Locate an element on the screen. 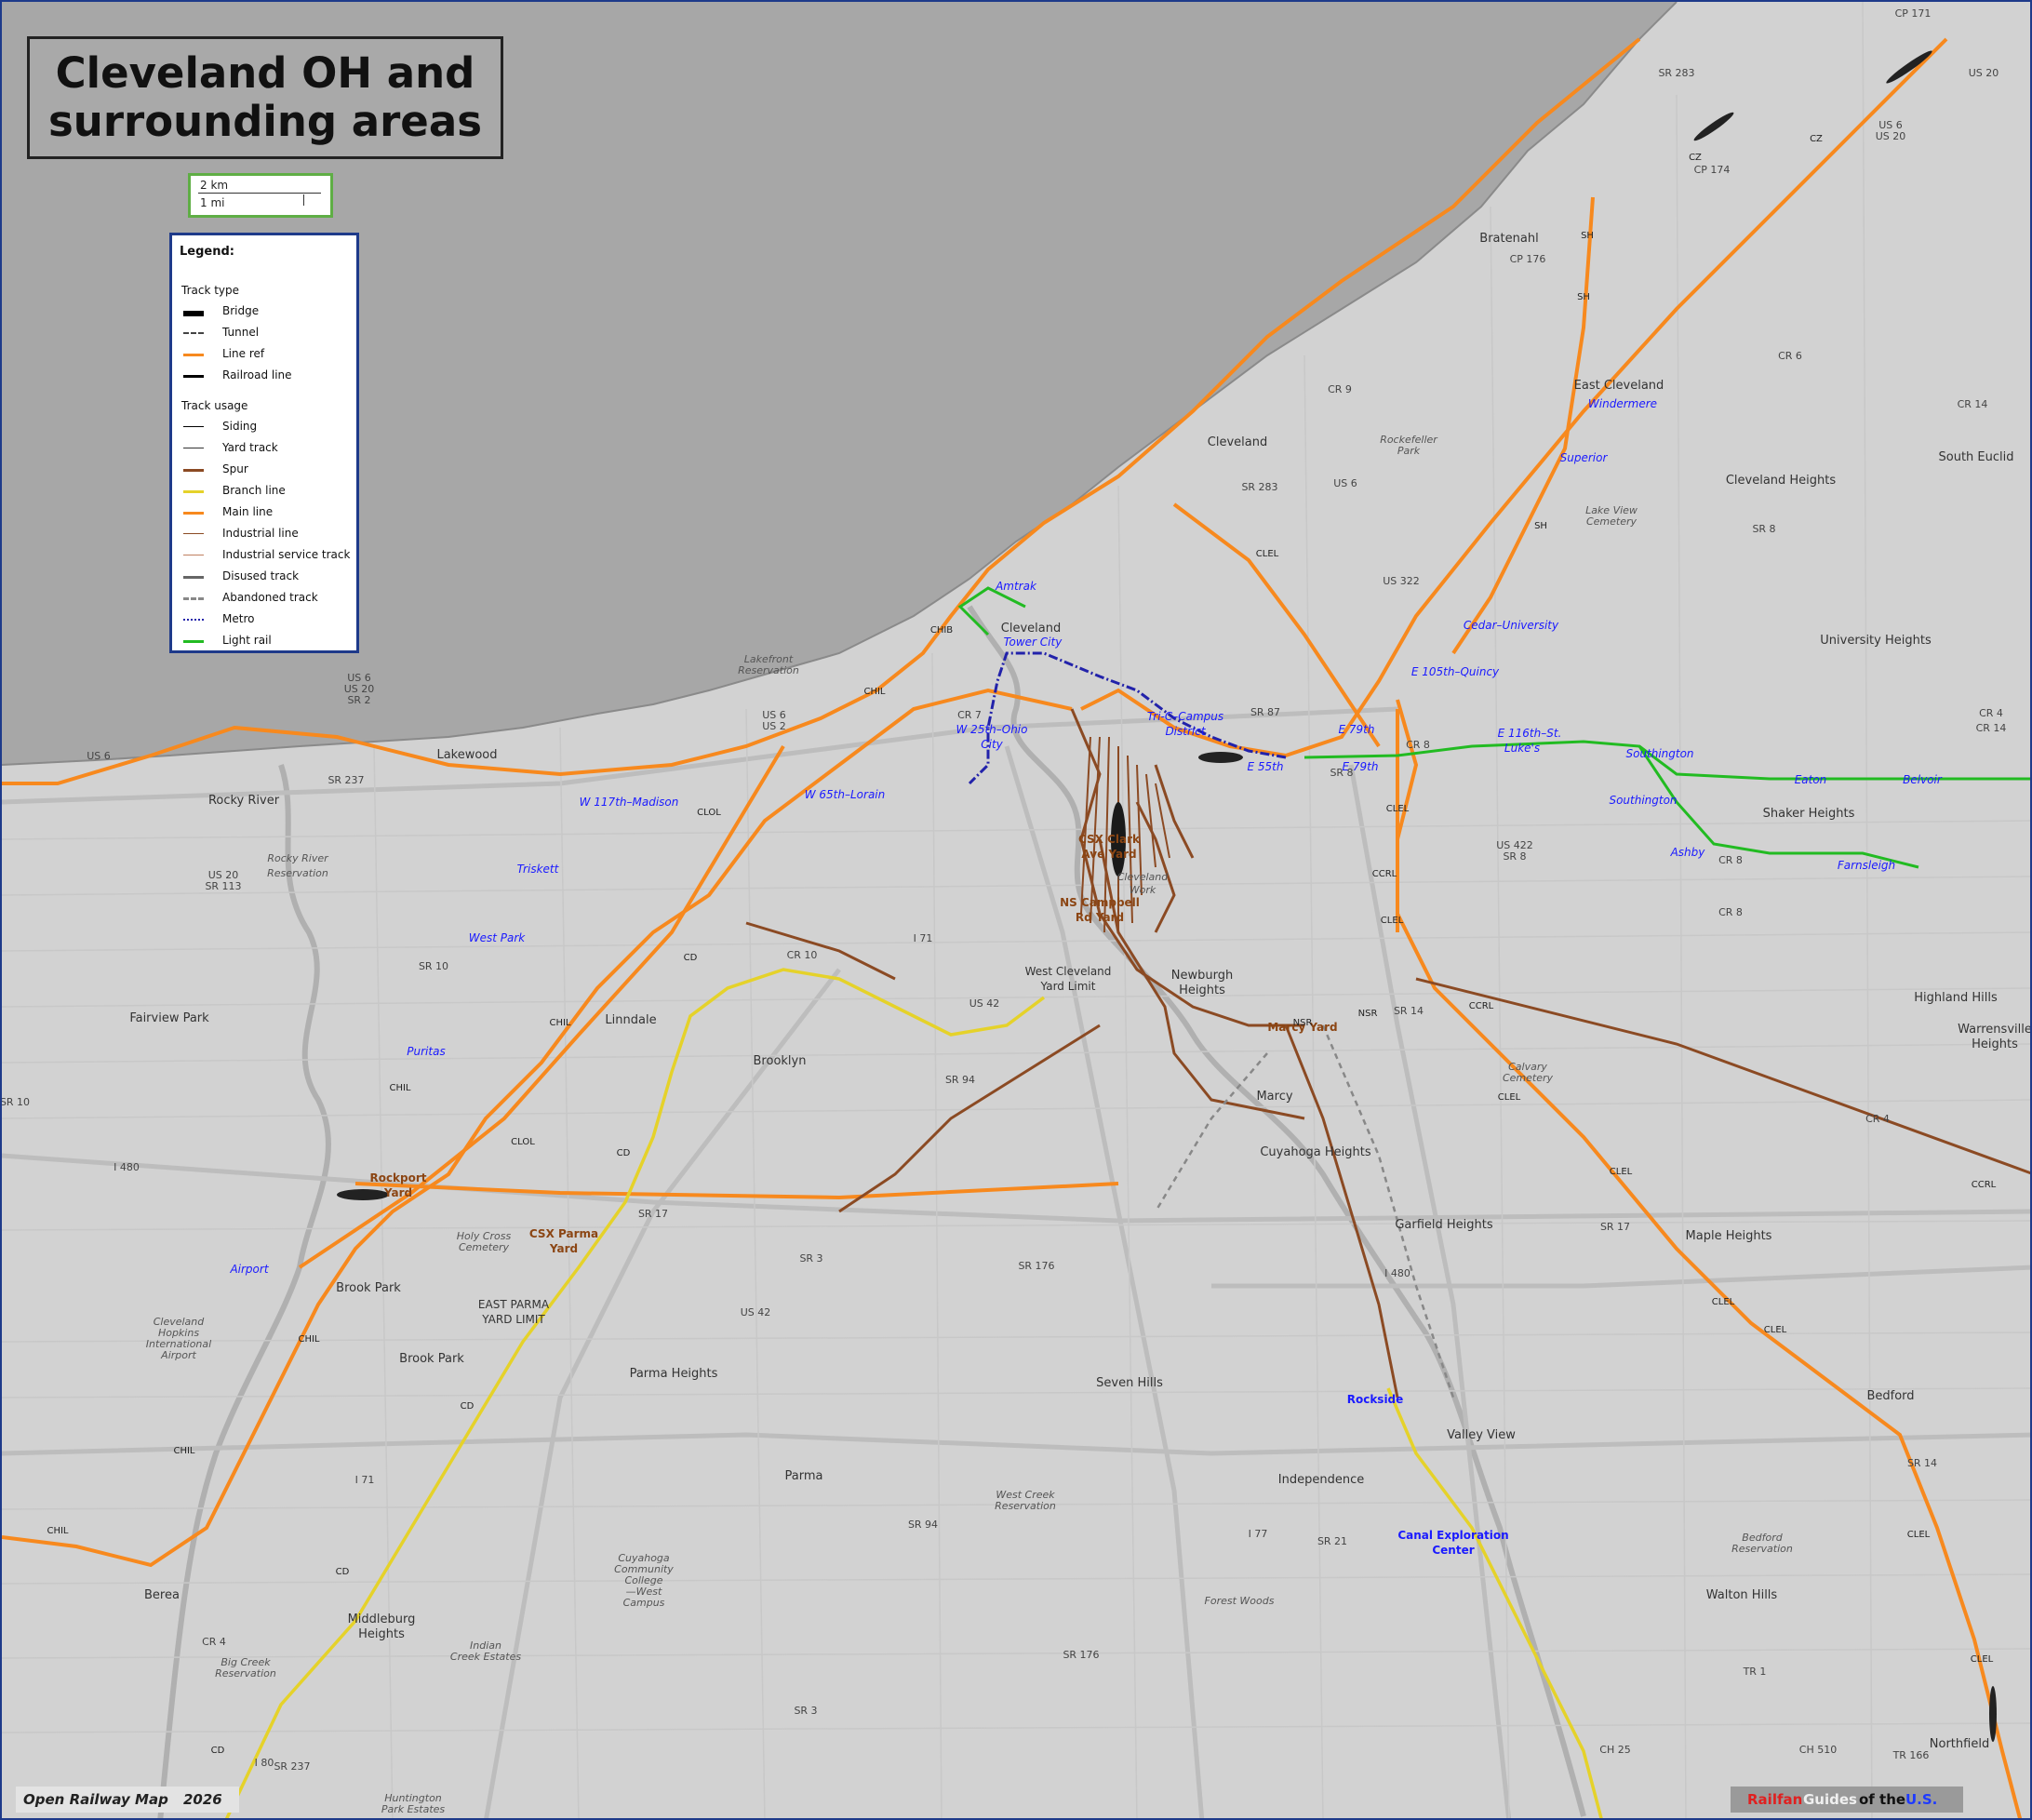 This screenshot has height=1820, width=2032. yard-parma-2: Yard is located at coordinates (563, 1248).